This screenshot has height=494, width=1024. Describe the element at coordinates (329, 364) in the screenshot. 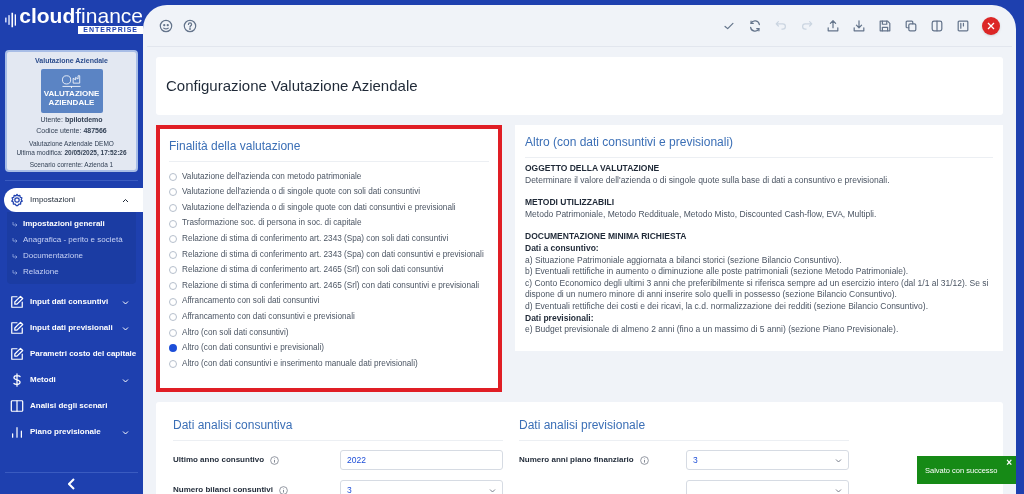

I see `radio-option: Altro (con dati consuntivi e inserimento manuale dati previsionali)` at that location.